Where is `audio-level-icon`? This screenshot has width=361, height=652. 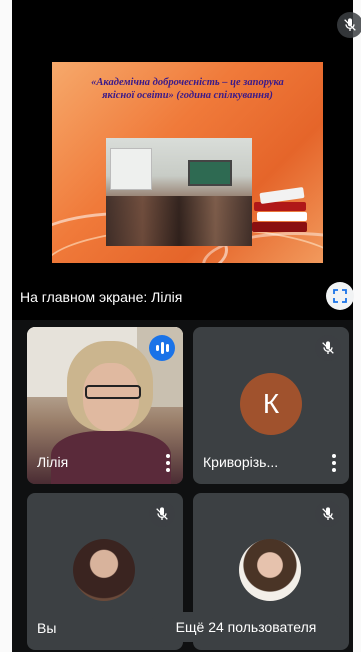 audio-level-icon is located at coordinates (162, 348).